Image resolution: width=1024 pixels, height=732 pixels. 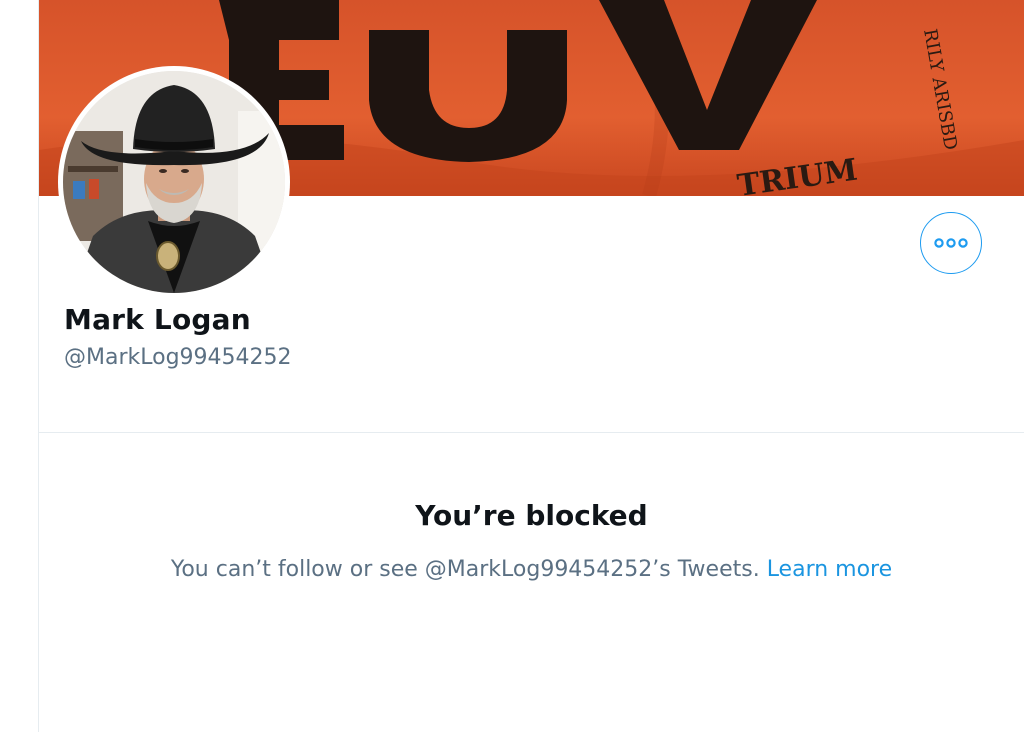 I want to click on profile-avatar, so click(x=174, y=182).